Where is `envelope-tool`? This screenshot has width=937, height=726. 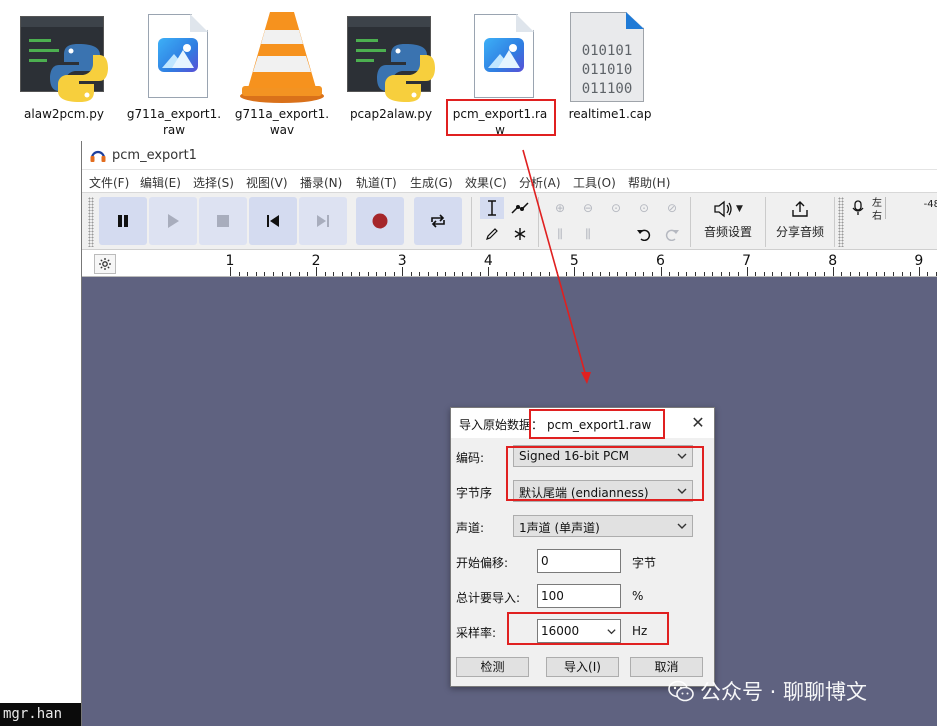 envelope-tool is located at coordinates (520, 208).